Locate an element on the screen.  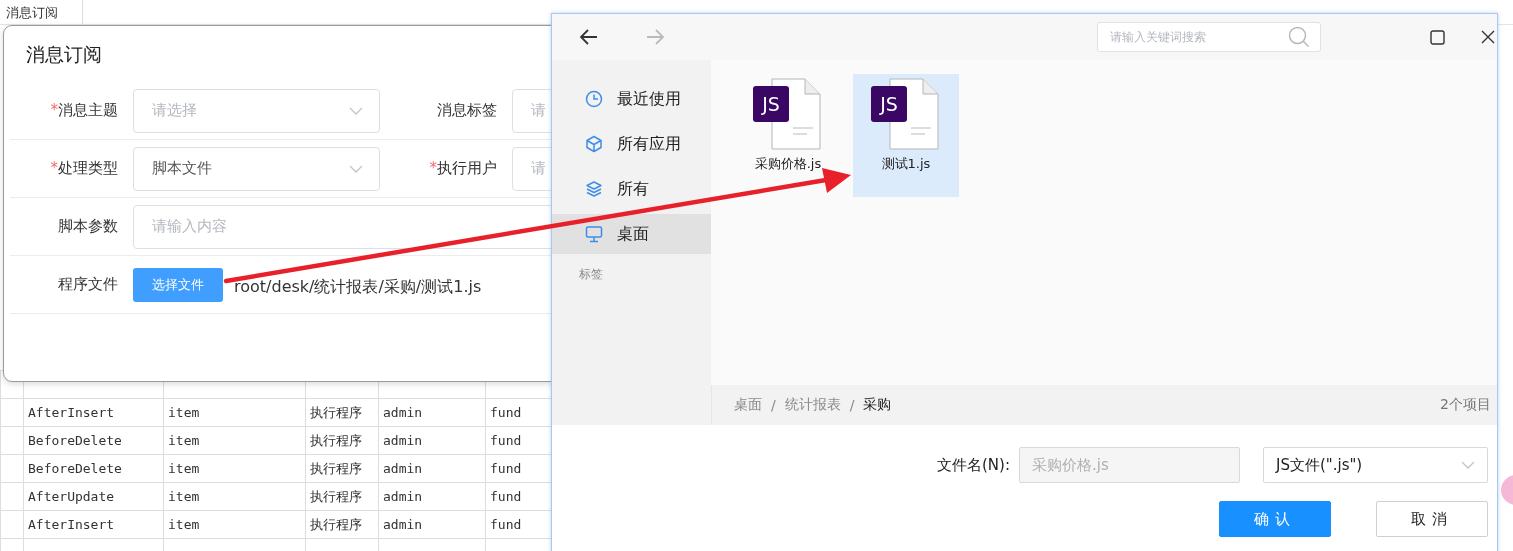
sidebar-item: 所有应用 is located at coordinates (631, 144).